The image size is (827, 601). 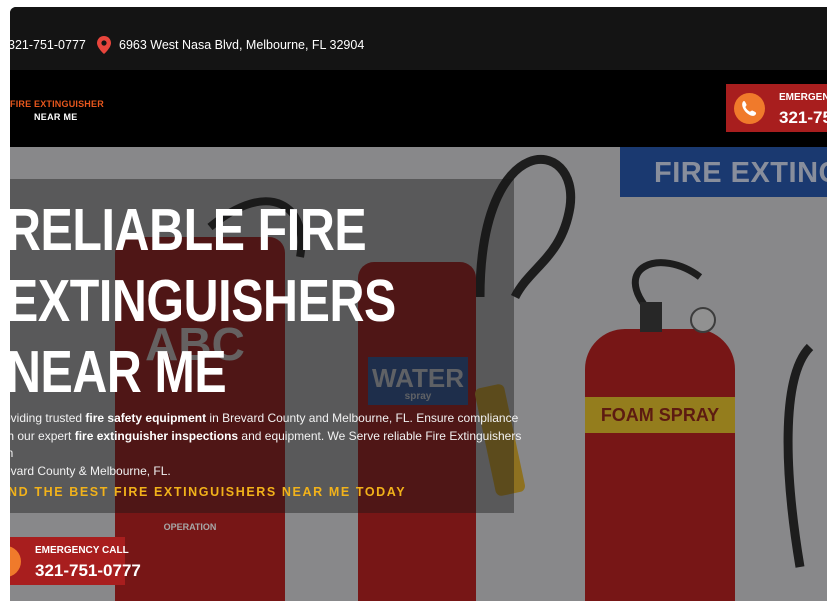 I want to click on desc-text: th our expert, so click(x=42, y=435).